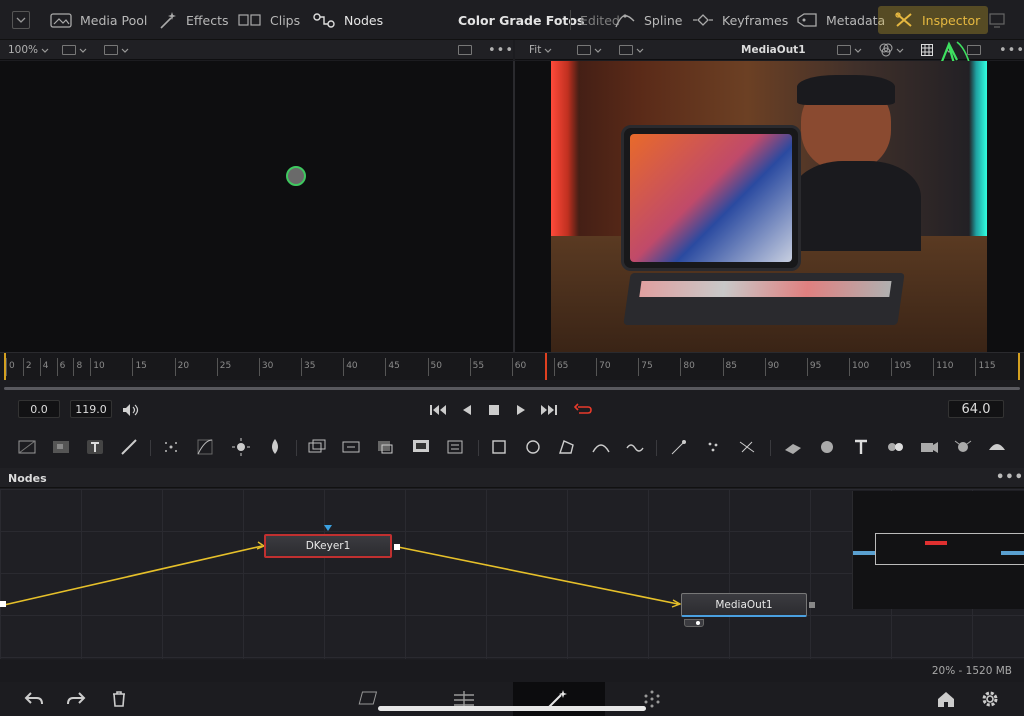  I want to click on node-dkeyer1: DKeyer1, so click(328, 546).